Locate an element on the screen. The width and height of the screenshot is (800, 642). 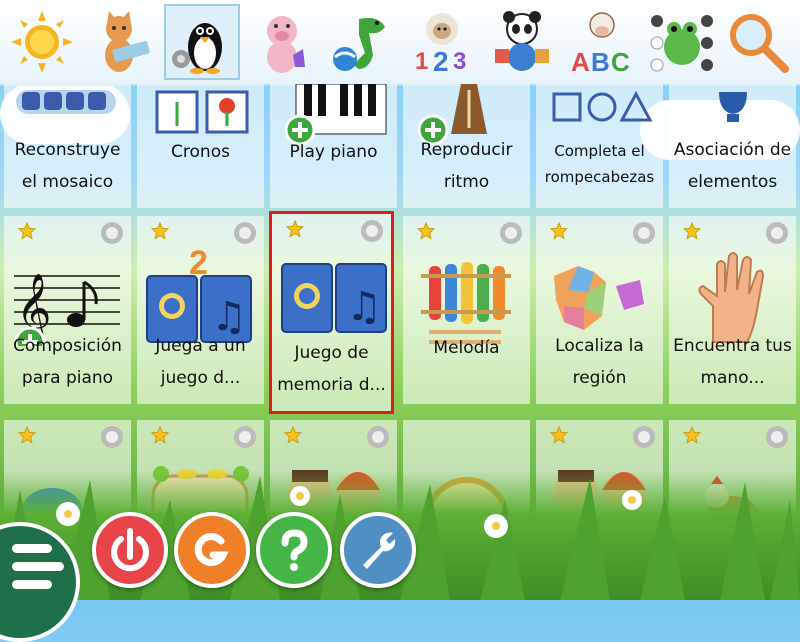
category-numbers: 1 2 3 is located at coordinates (442, 42).